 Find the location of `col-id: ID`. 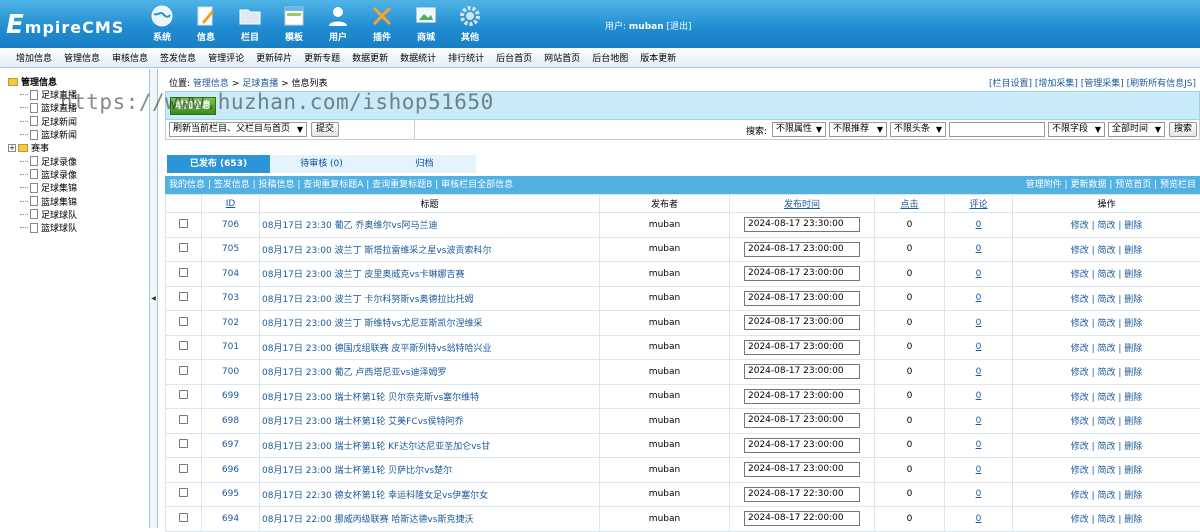

col-id: ID is located at coordinates (231, 204).